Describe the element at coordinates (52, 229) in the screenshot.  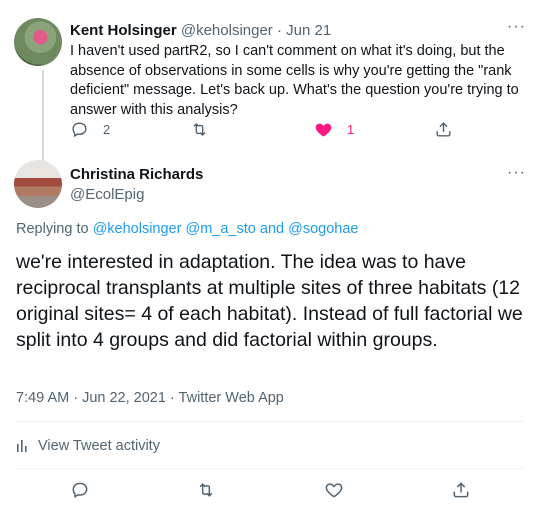
I see `replying-prefix: Replying to` at that location.